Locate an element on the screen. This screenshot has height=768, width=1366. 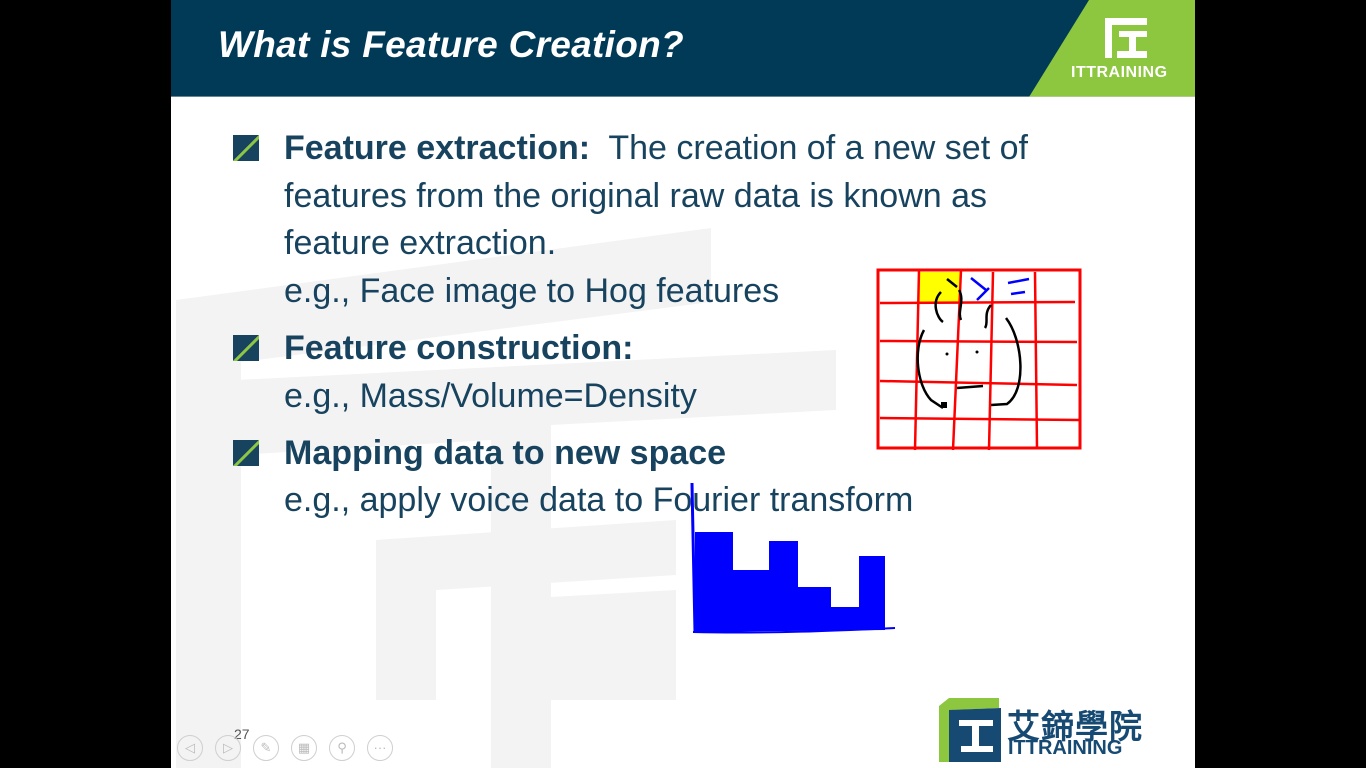
more-options-button: ··· is located at coordinates (380, 748).